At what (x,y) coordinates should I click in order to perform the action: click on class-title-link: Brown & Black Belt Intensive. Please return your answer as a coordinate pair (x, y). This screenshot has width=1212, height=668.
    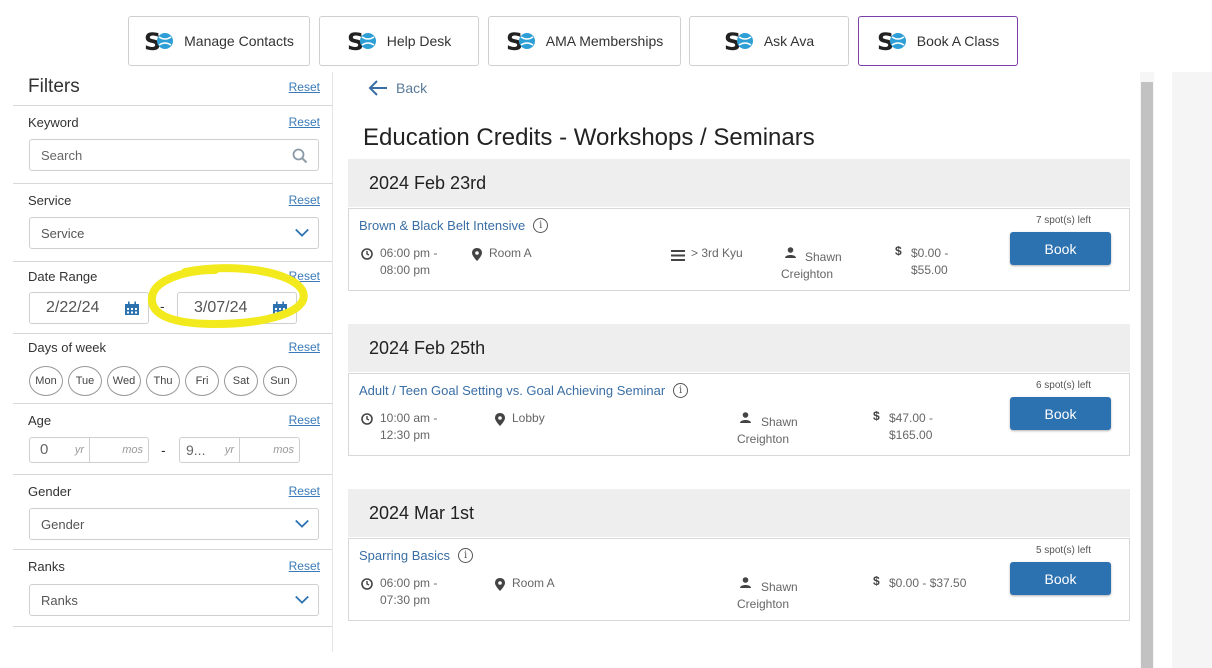
    Looking at the image, I should click on (442, 225).